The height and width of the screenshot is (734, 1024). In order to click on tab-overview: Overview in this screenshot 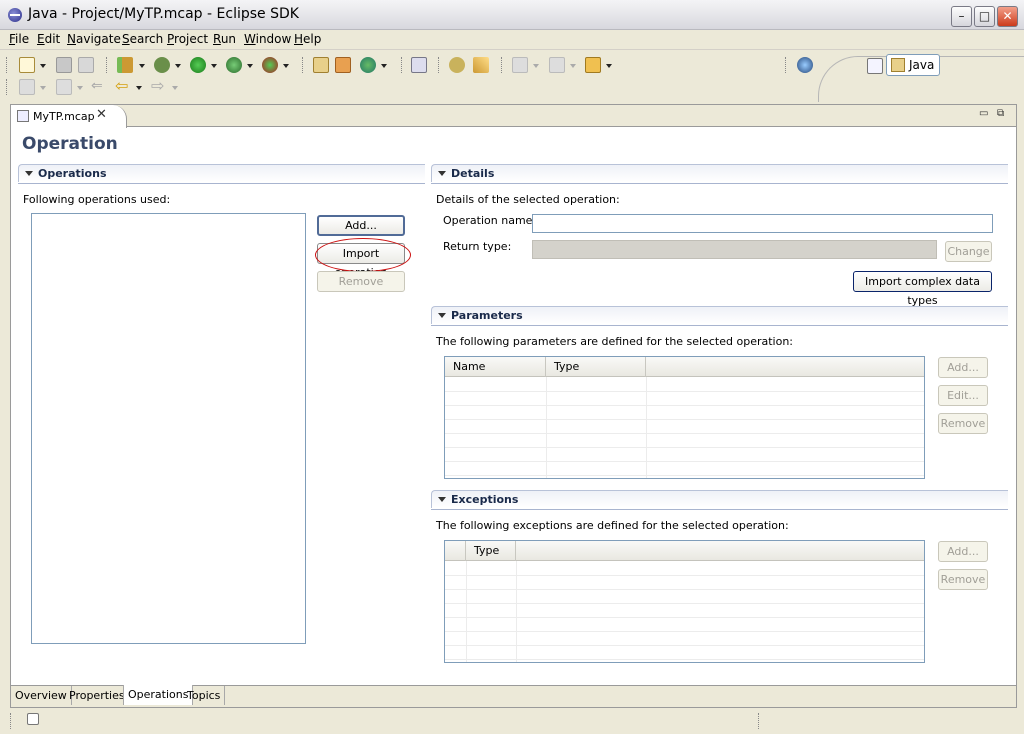, I will do `click(41, 695)`.